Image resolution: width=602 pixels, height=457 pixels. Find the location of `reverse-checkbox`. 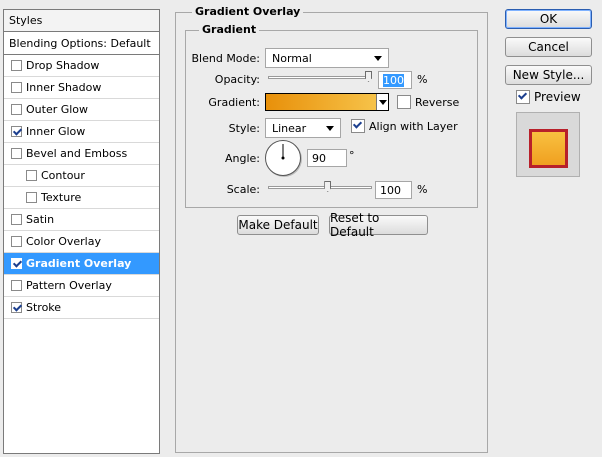

reverse-checkbox is located at coordinates (404, 102).